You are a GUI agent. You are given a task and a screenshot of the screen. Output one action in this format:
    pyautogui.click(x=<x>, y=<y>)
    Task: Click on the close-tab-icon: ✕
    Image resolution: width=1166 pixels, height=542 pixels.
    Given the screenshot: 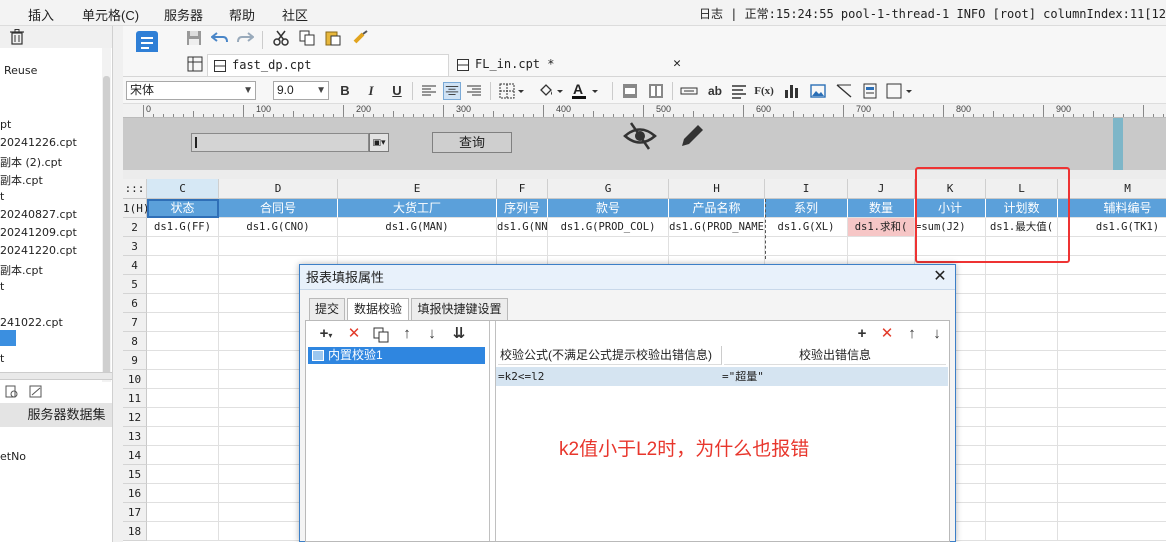 What is the action you would take?
    pyautogui.click(x=677, y=64)
    